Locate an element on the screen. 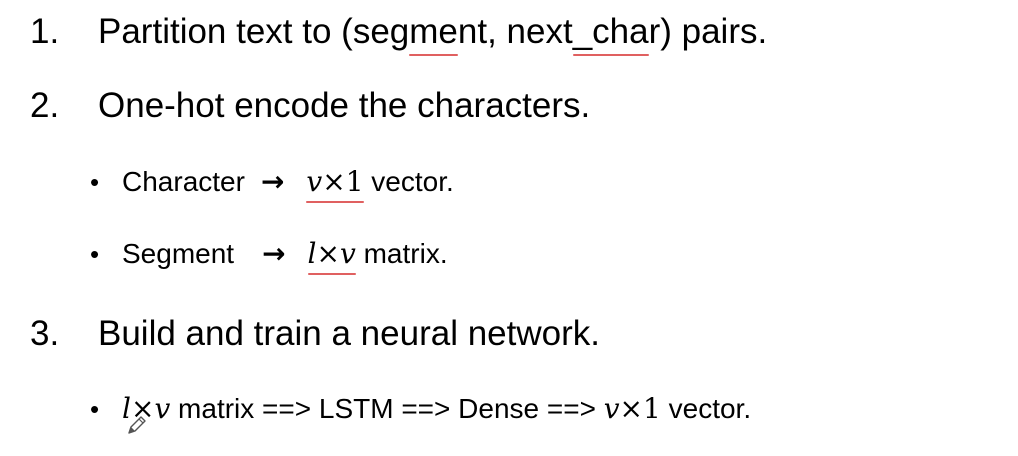 This screenshot has height=456, width=1018. step-number: 2. is located at coordinates (45, 105).